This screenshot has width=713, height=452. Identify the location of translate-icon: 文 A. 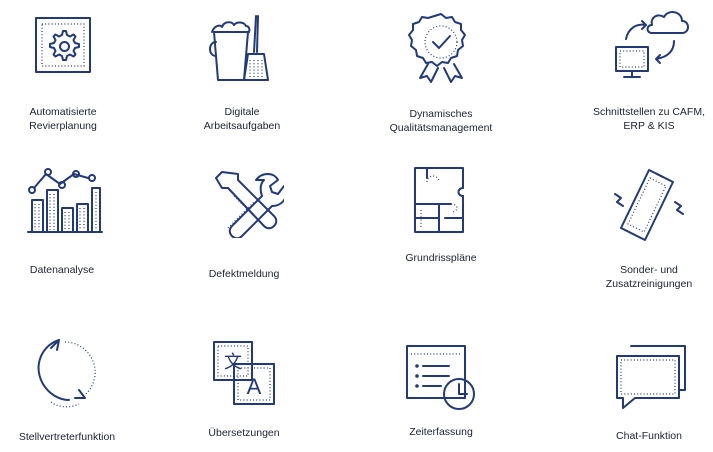
(244, 373).